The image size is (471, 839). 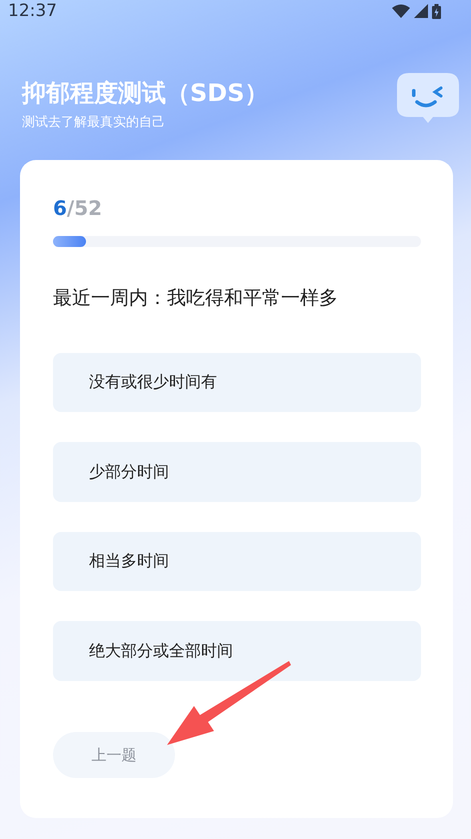 What do you see at coordinates (60, 208) in the screenshot?
I see `current-number: 6` at bounding box center [60, 208].